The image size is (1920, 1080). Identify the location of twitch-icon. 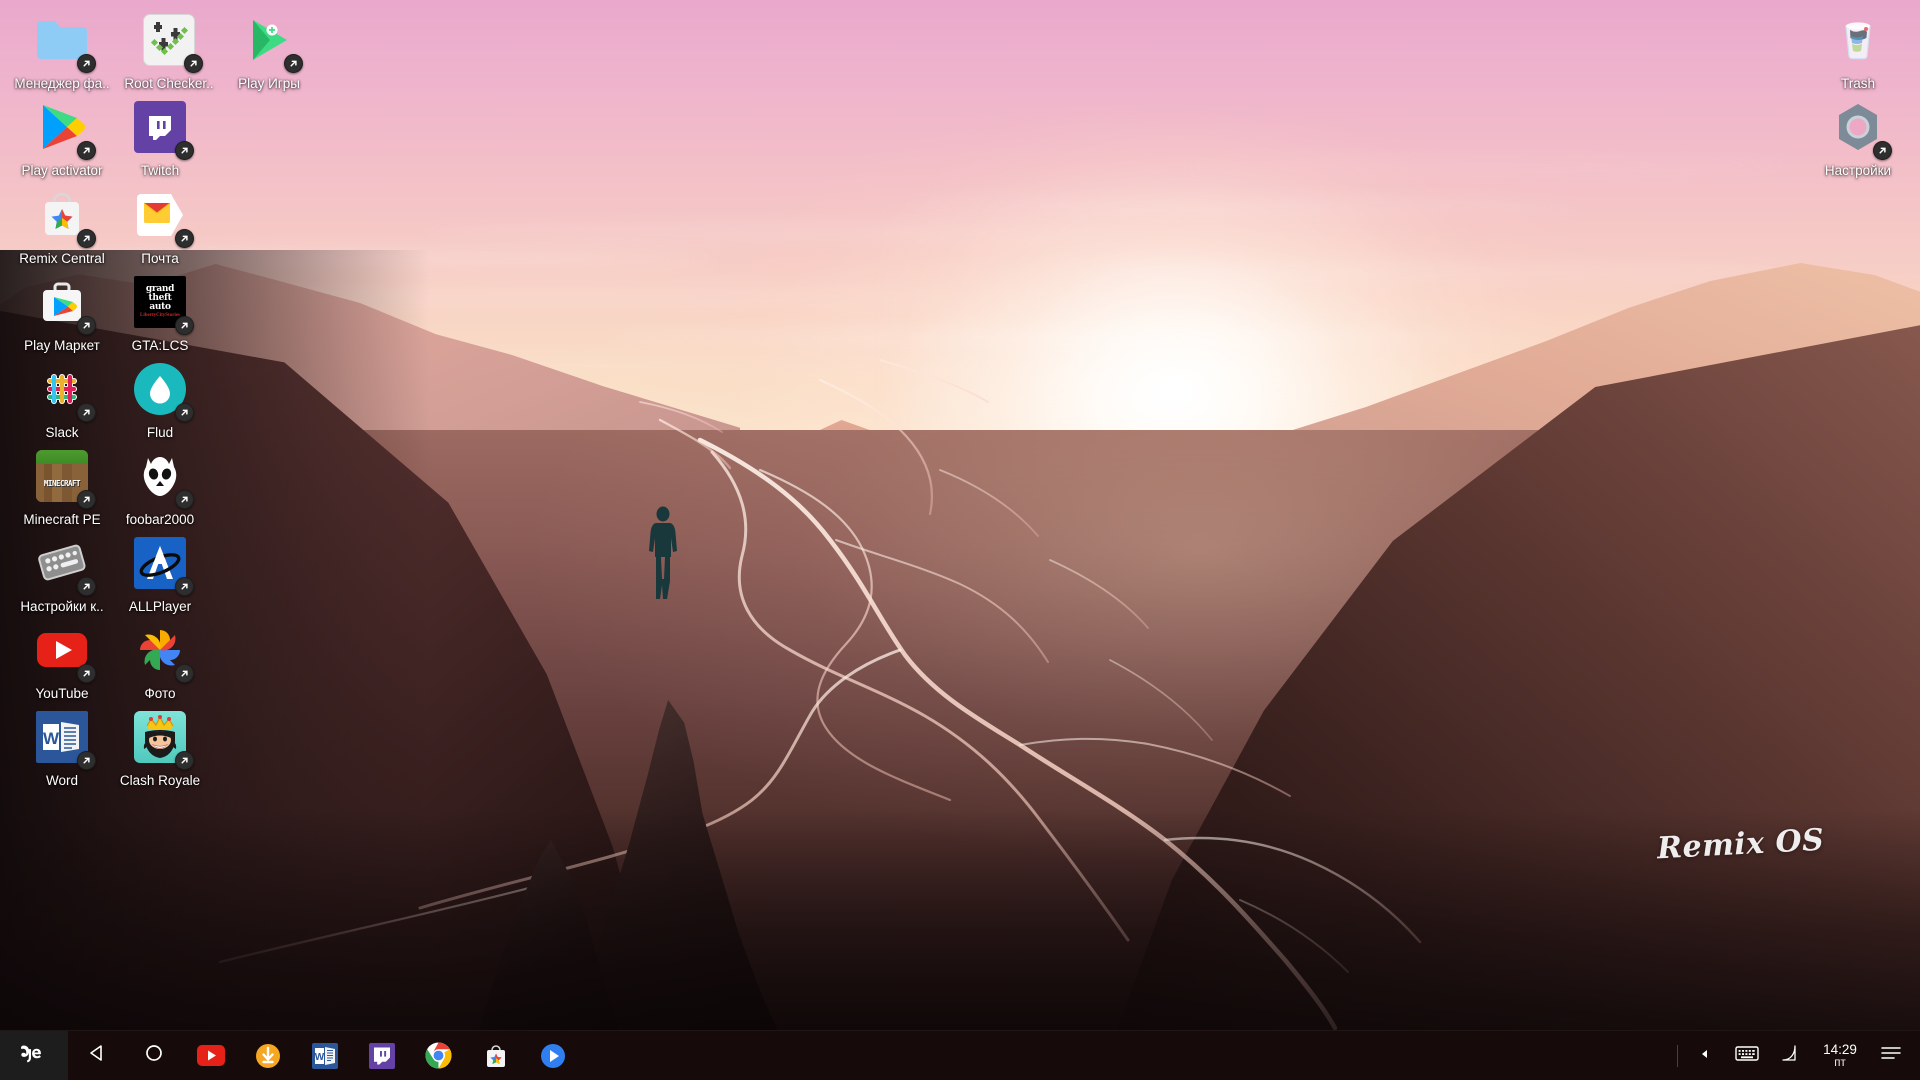
(382, 1056).